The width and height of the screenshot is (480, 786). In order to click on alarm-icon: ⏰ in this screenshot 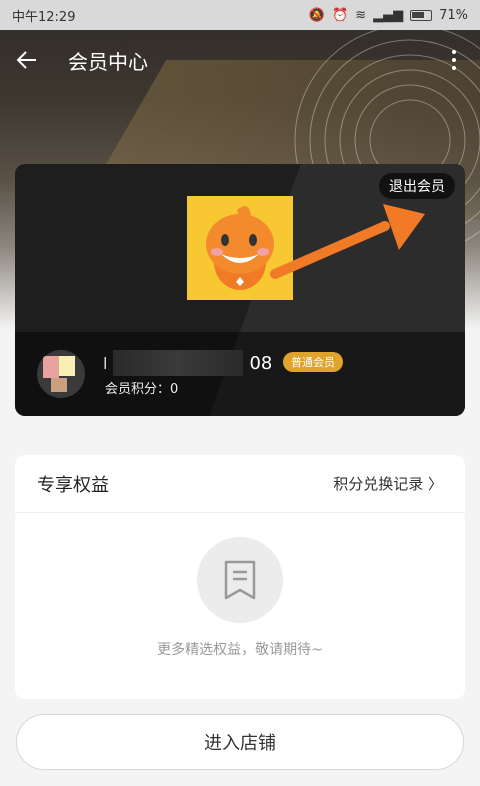, I will do `click(340, 15)`.